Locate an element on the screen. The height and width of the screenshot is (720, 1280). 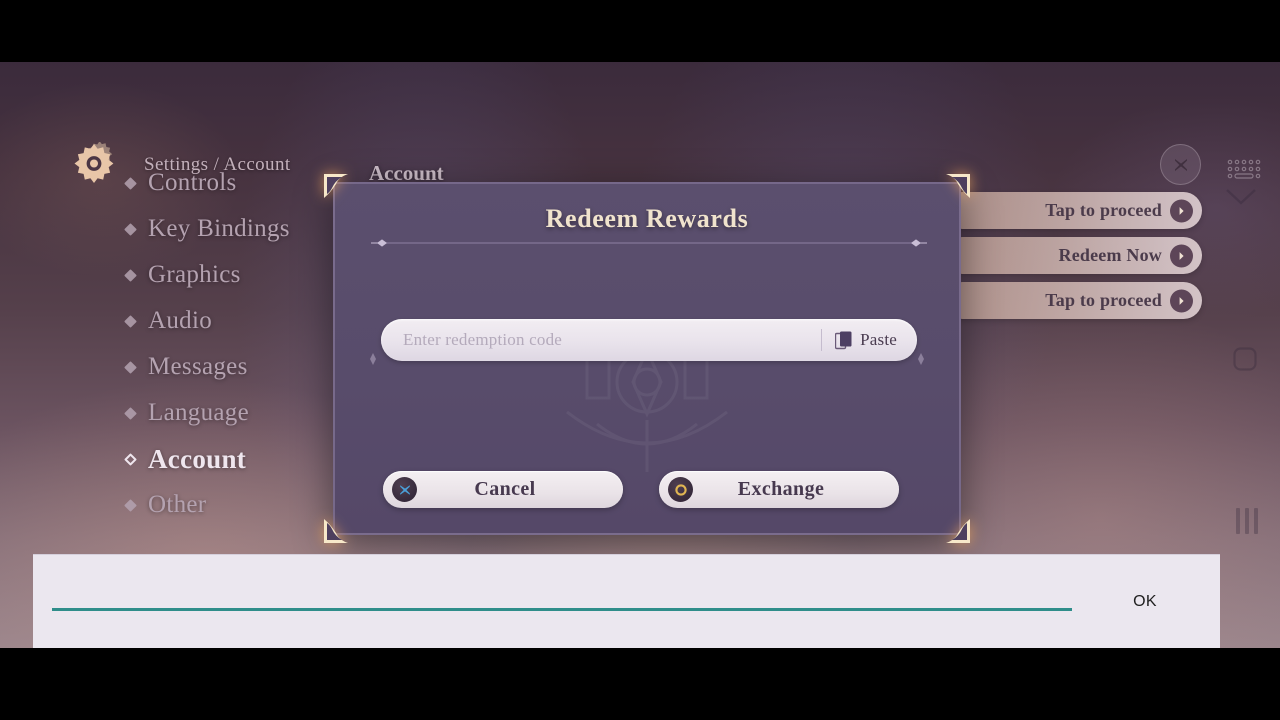
gear-icon is located at coordinates (94, 162).